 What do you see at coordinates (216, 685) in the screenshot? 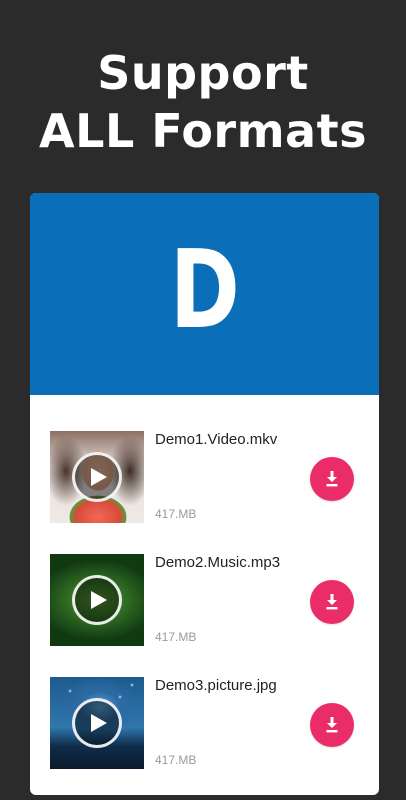
I see `file-name: Demo3.picture.jpg` at bounding box center [216, 685].